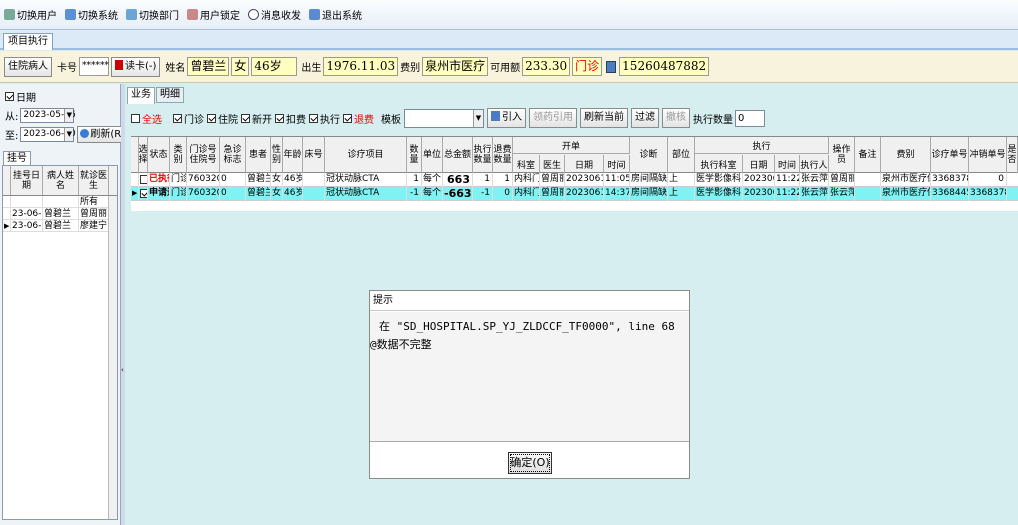 This screenshot has width=1018, height=525. Describe the element at coordinates (787, 180) in the screenshot. I see `exec-time-cell: 11:22` at that location.